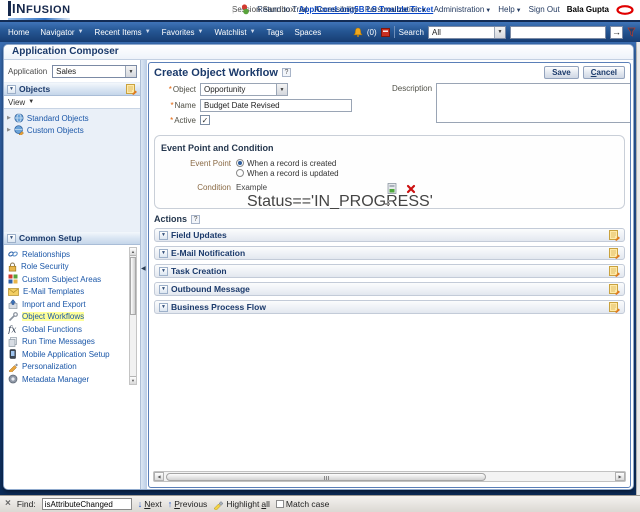  Describe the element at coordinates (302, 504) in the screenshot. I see `match-case-checkbox: Match case` at that location.